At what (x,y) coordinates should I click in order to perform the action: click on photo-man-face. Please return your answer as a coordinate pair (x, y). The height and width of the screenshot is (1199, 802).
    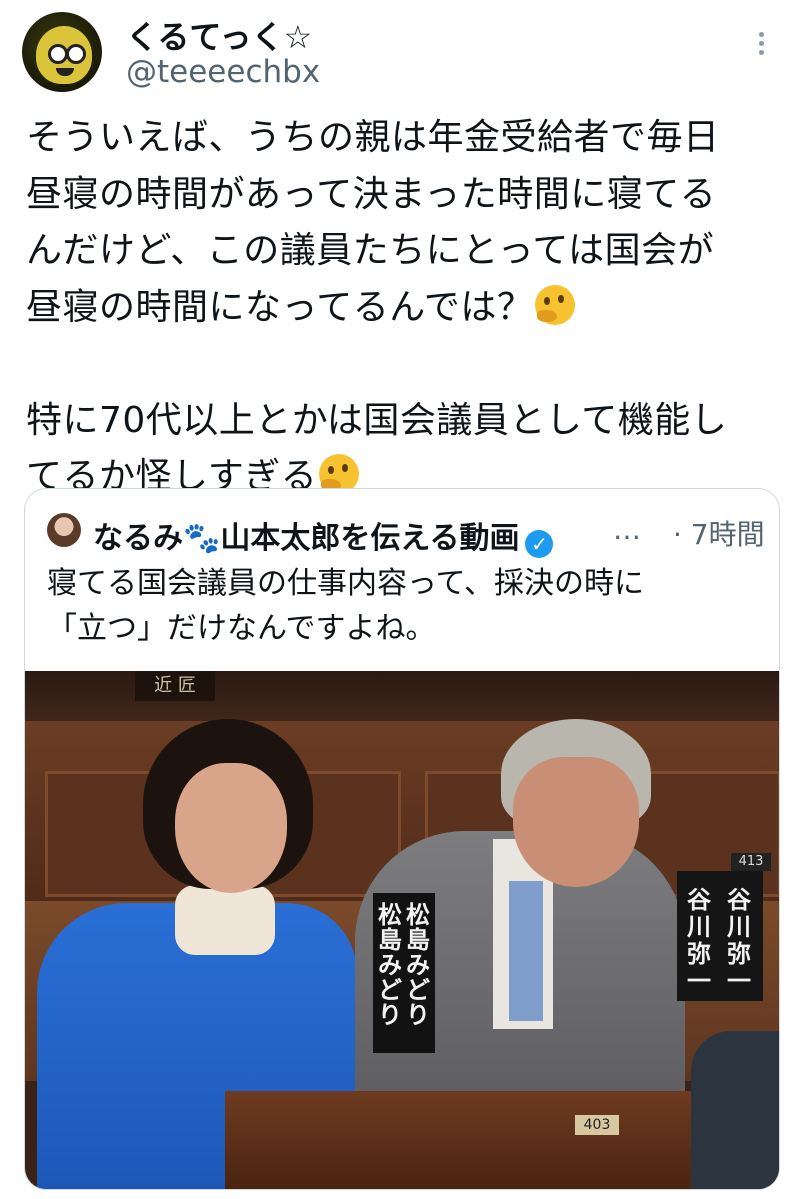
    Looking at the image, I should click on (576, 822).